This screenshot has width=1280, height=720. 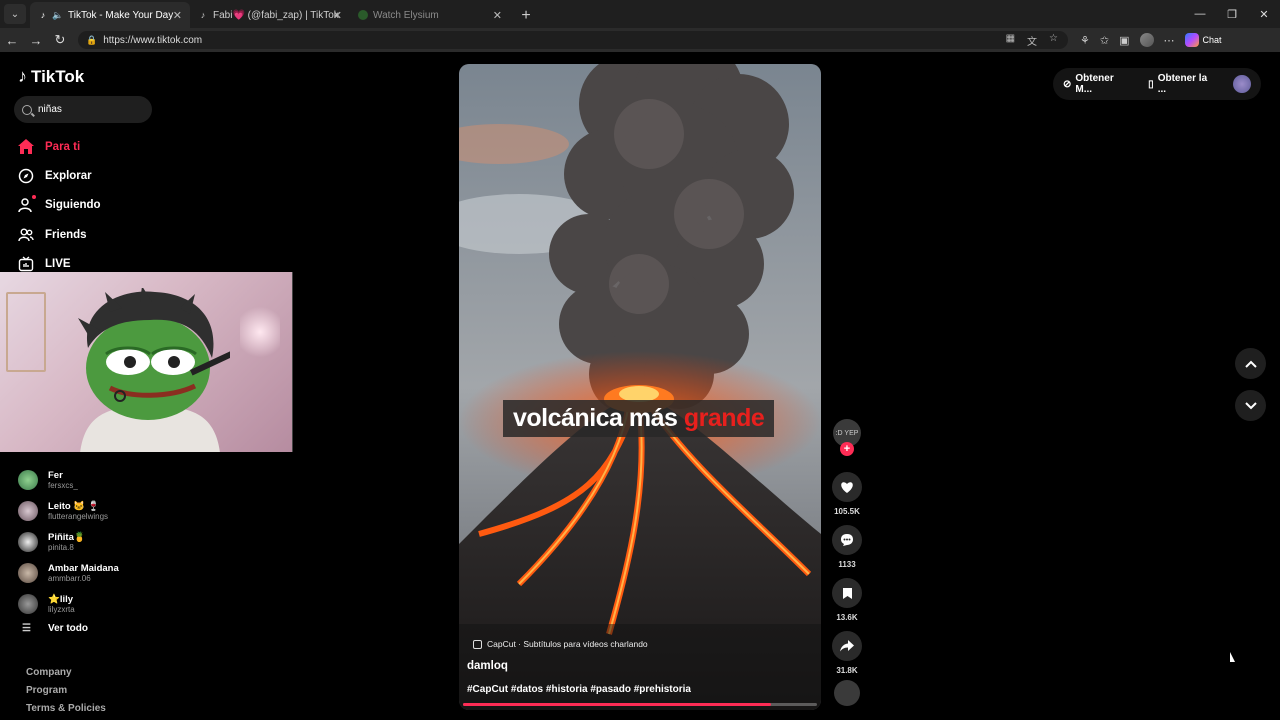 I want to click on copilot-icon, so click(x=1191, y=40).